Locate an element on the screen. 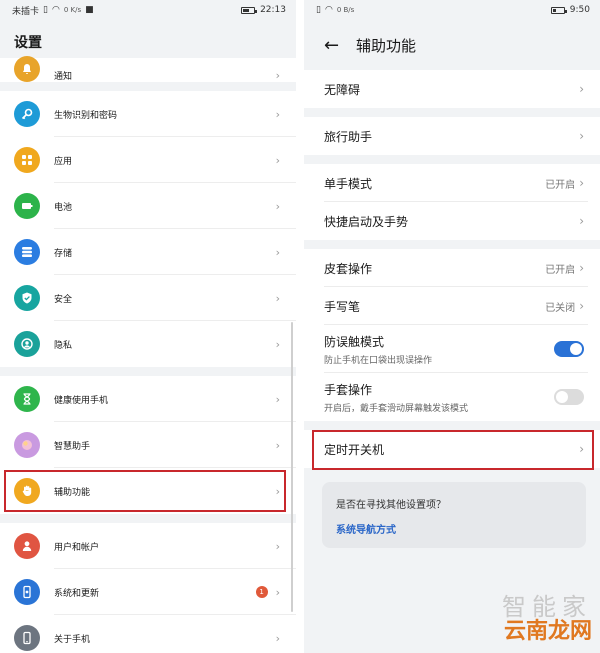  settings-item: 健康使用手机 › is located at coordinates (148, 399).